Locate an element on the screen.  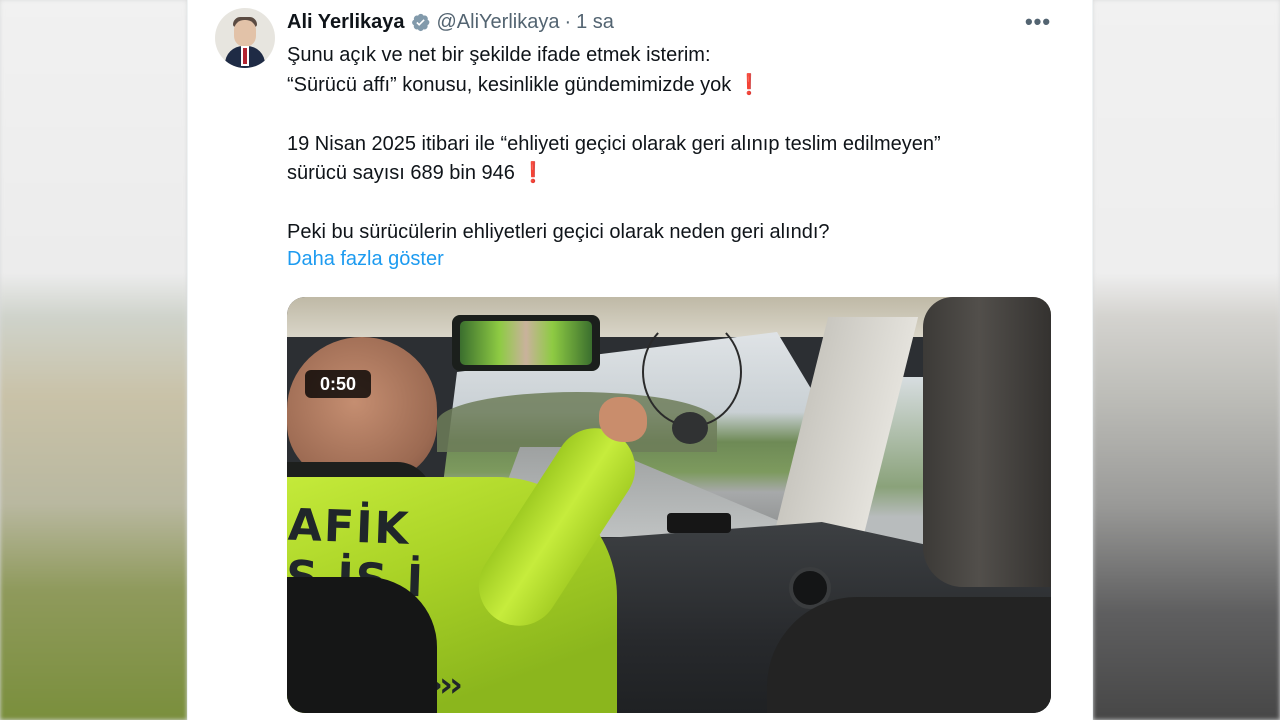
verified-badge-icon is located at coordinates (420, 22).